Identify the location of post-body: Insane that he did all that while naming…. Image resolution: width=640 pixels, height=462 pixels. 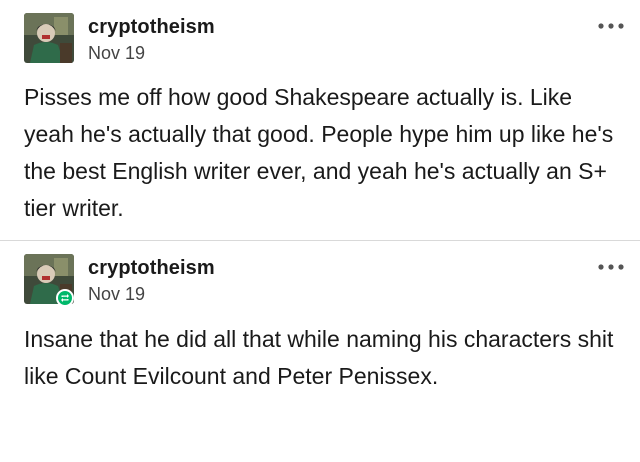
(319, 357).